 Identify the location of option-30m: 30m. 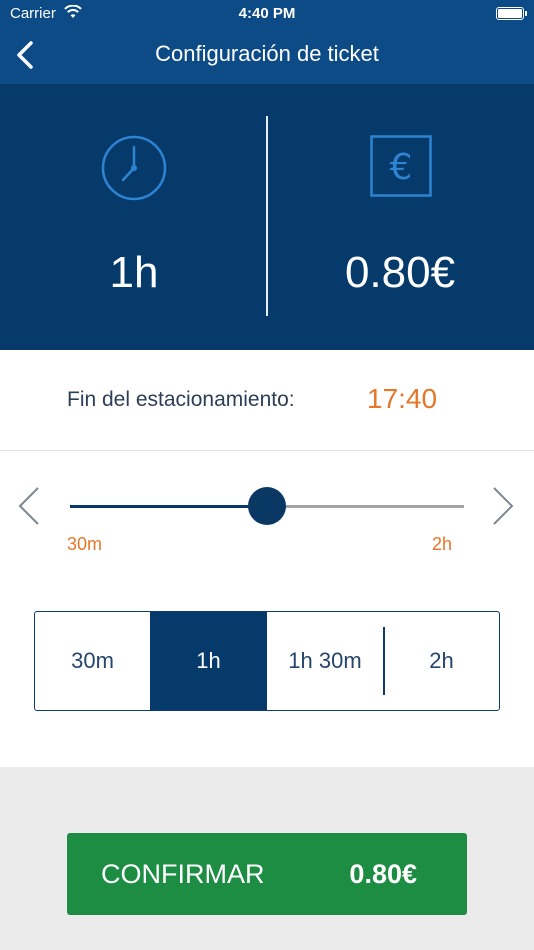
(92, 661).